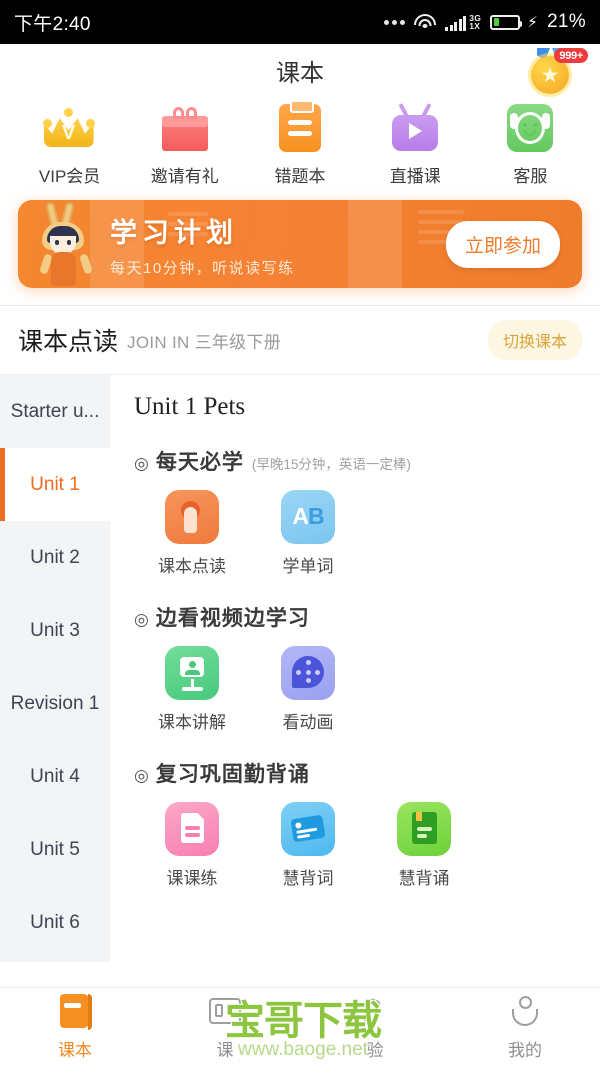 Image resolution: width=600 pixels, height=1067 pixels. I want to click on quick-action-label: VIP会员, so click(69, 176).